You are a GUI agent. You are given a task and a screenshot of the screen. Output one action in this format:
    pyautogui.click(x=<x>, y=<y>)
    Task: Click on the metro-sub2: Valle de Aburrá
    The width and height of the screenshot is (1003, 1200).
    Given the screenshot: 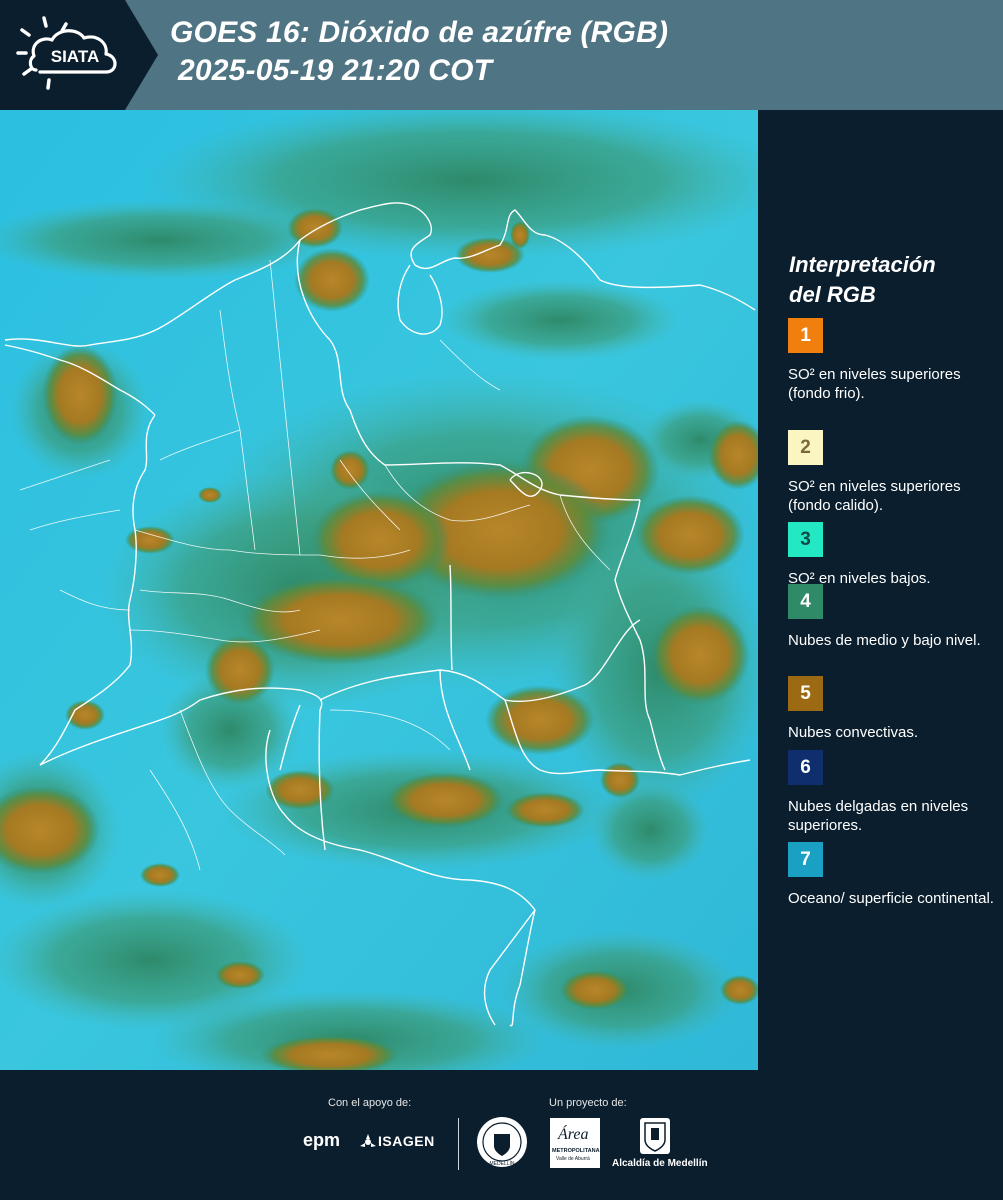 What is the action you would take?
    pyautogui.click(x=573, y=1159)
    